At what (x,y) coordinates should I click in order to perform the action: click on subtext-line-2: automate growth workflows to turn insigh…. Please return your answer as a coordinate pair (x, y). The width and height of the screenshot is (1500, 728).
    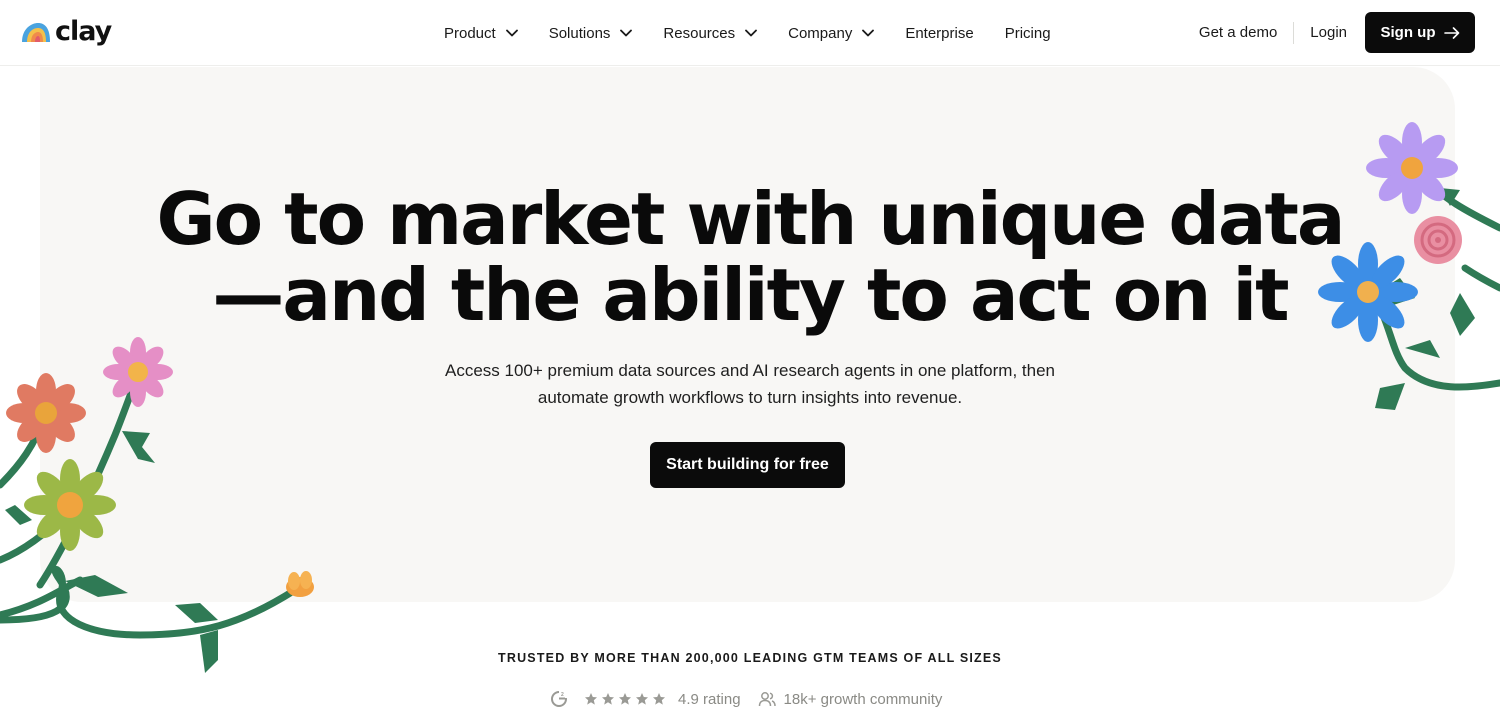
    Looking at the image, I should click on (750, 397).